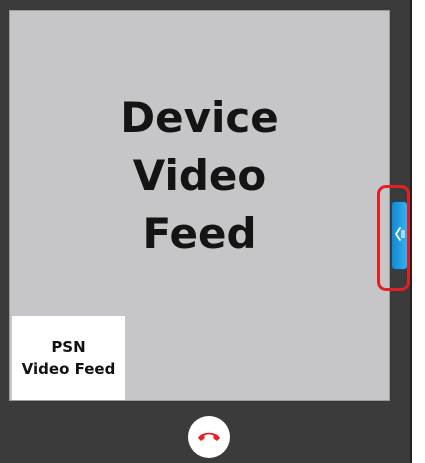 The width and height of the screenshot is (425, 463). I want to click on phone-hangup-icon, so click(209, 437).